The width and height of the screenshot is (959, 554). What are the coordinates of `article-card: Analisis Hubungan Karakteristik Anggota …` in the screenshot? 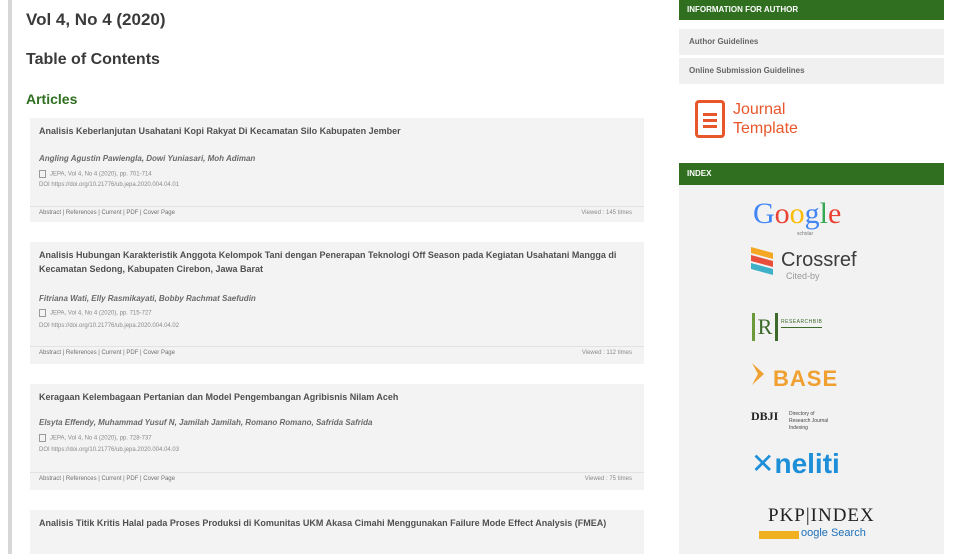 It's located at (337, 303).